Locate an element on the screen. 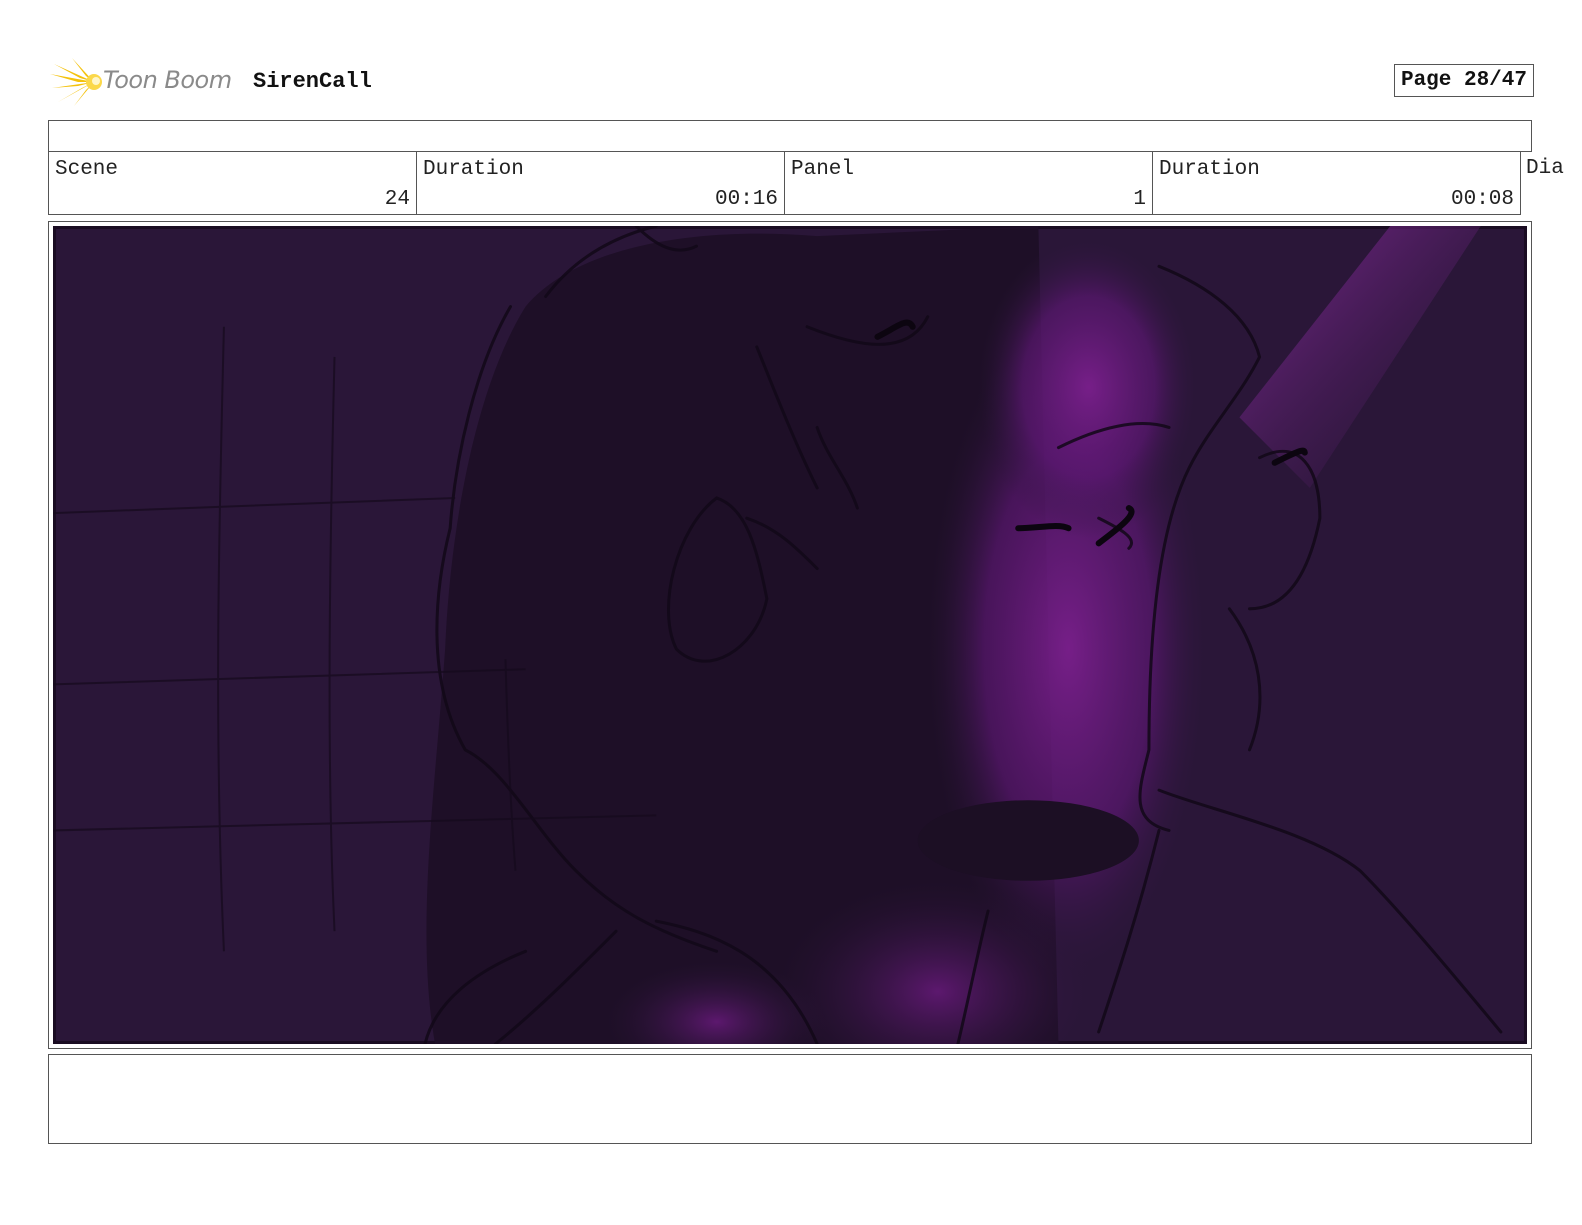 This screenshot has width=1582, height=1225. storyboard-header: Toon Boom SirenCall Page 28/47 is located at coordinates (792, 82).